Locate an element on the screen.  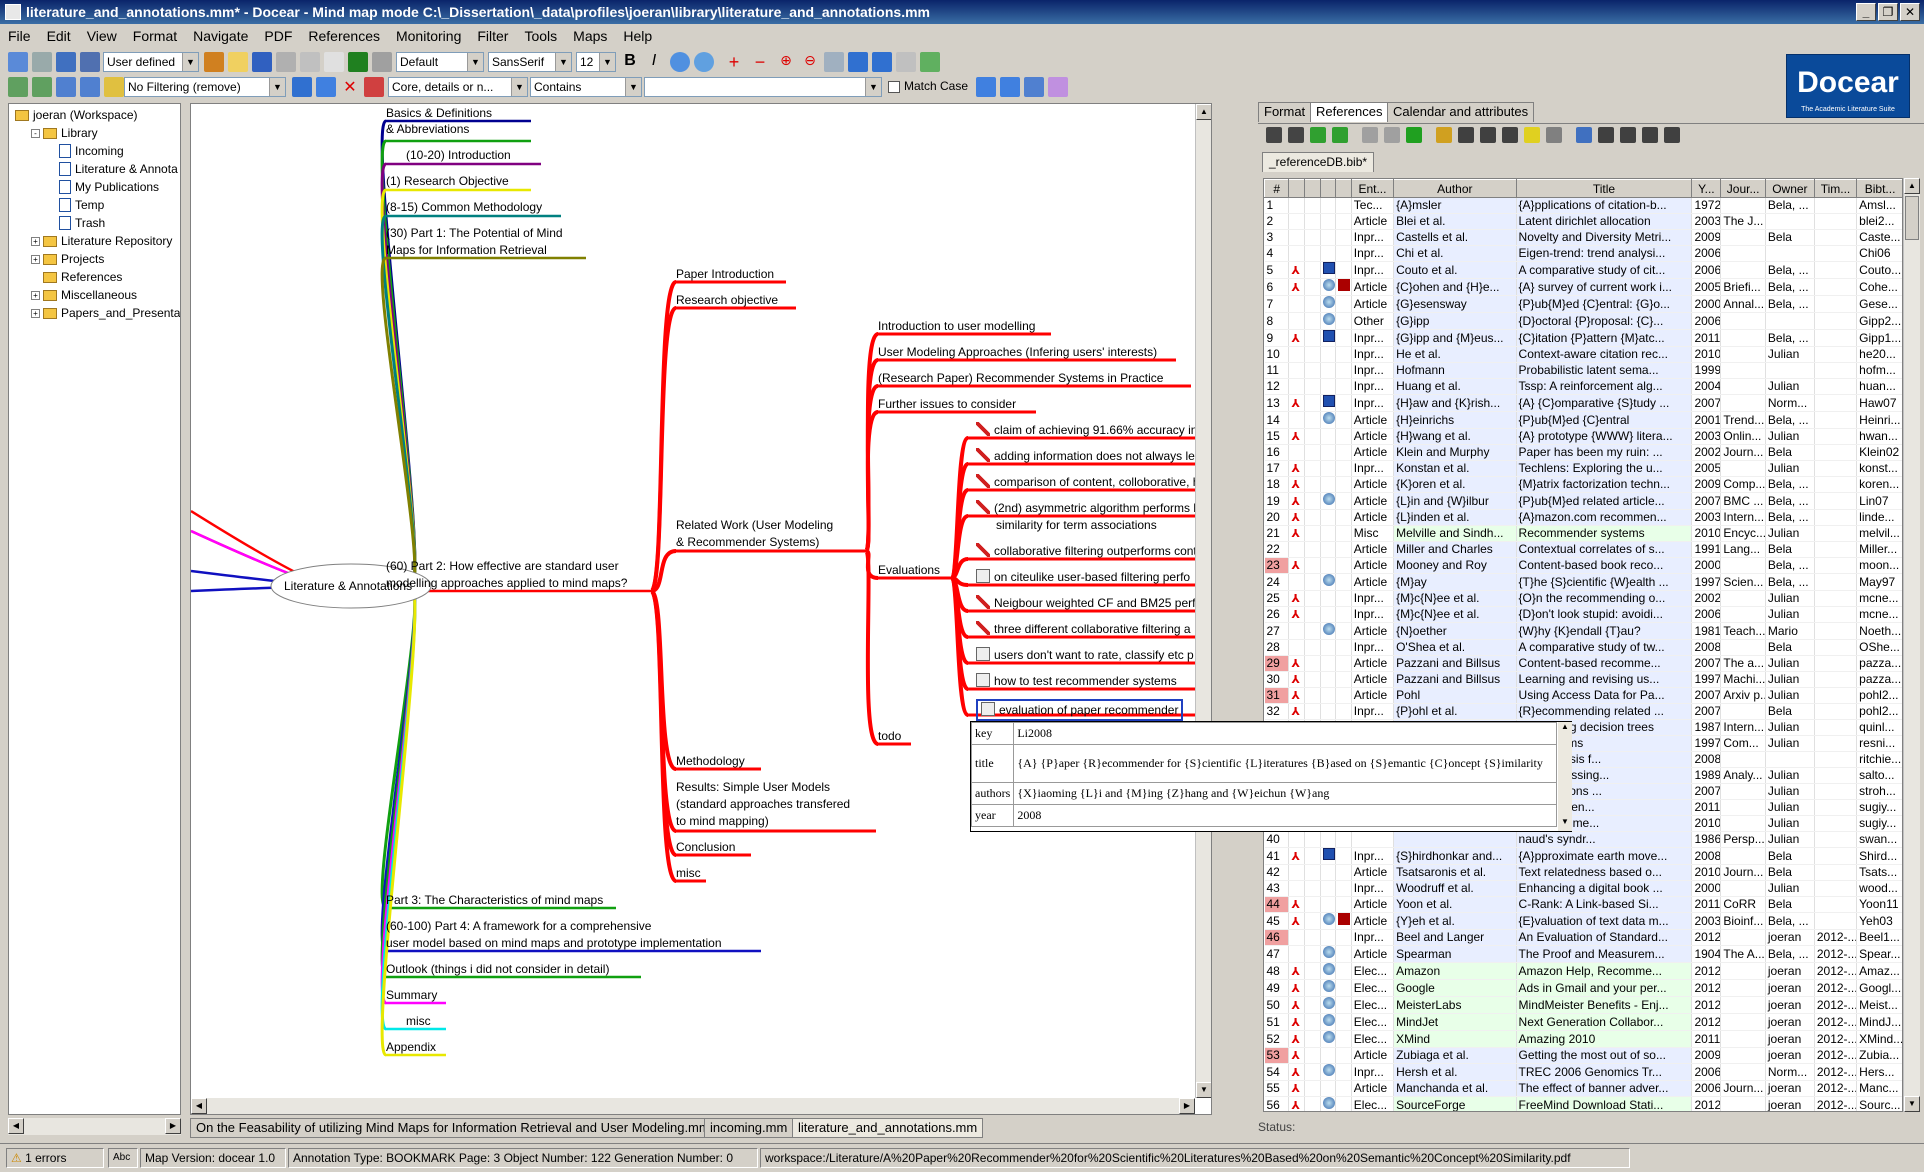
find-next-icon is located at coordinates (986, 87).